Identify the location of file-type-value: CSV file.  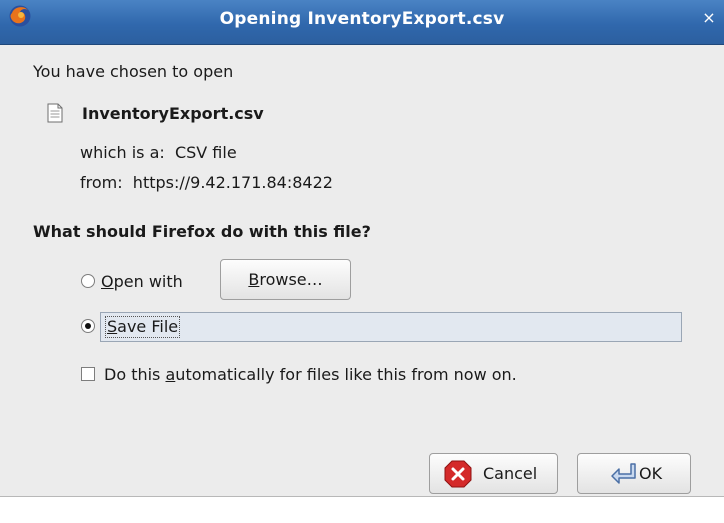
(205, 152).